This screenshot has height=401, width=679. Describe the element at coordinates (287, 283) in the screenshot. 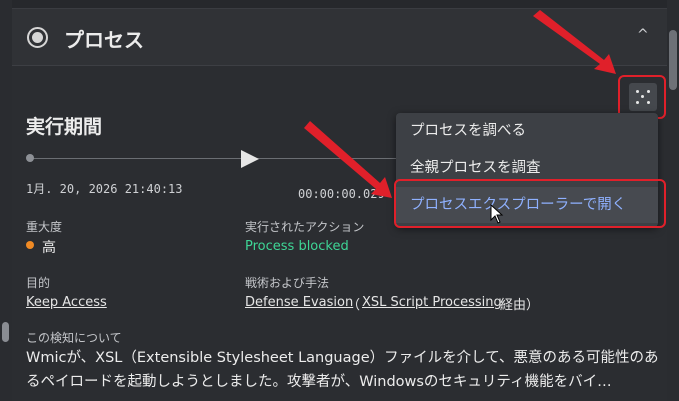

I see `tactic-label: 戦術および手法` at that location.